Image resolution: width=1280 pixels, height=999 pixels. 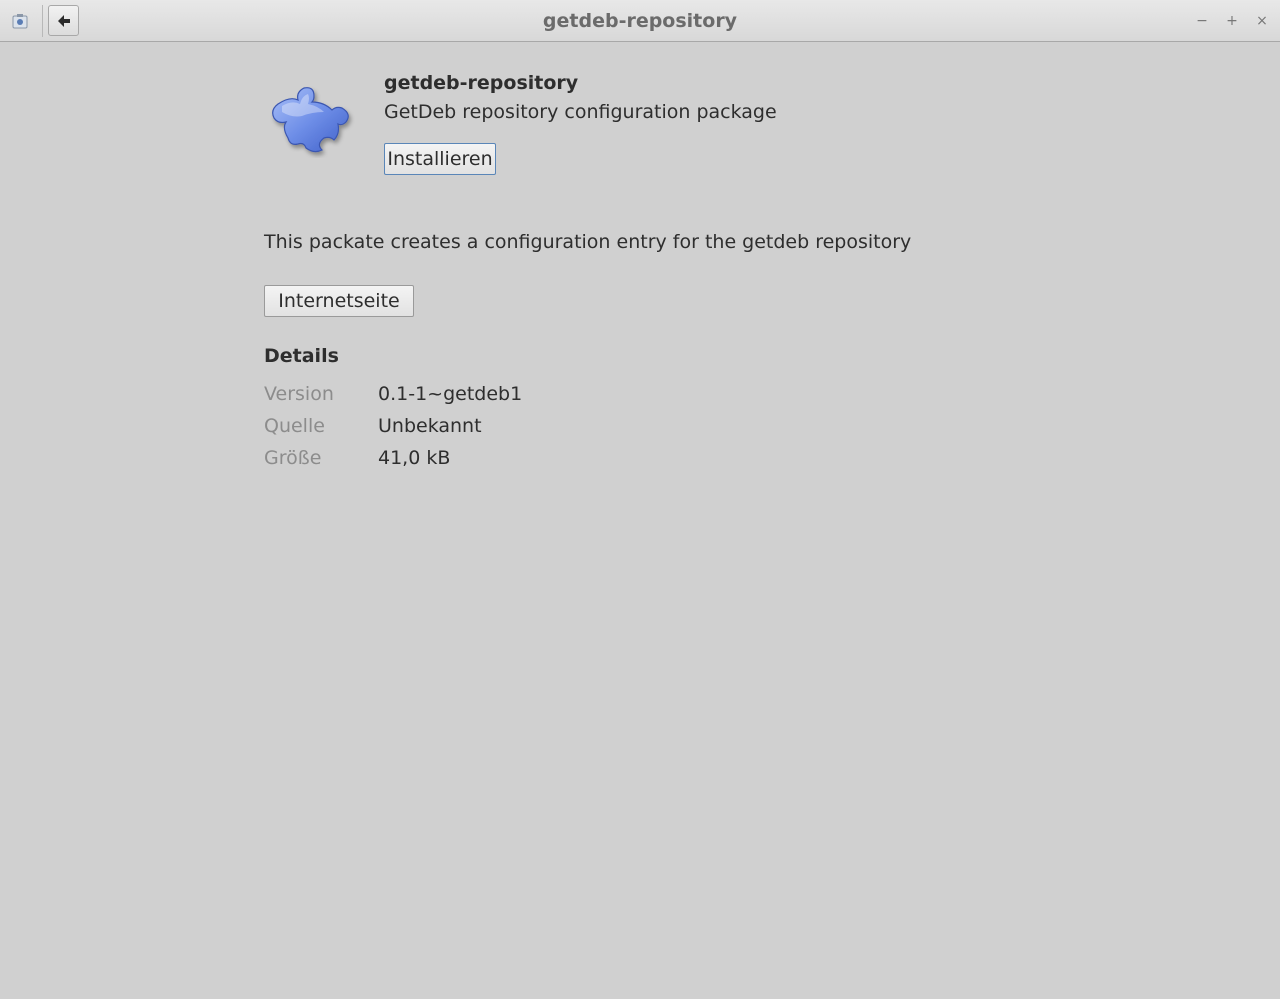 I want to click on window-title: getdeb-repository, so click(x=640, y=21).